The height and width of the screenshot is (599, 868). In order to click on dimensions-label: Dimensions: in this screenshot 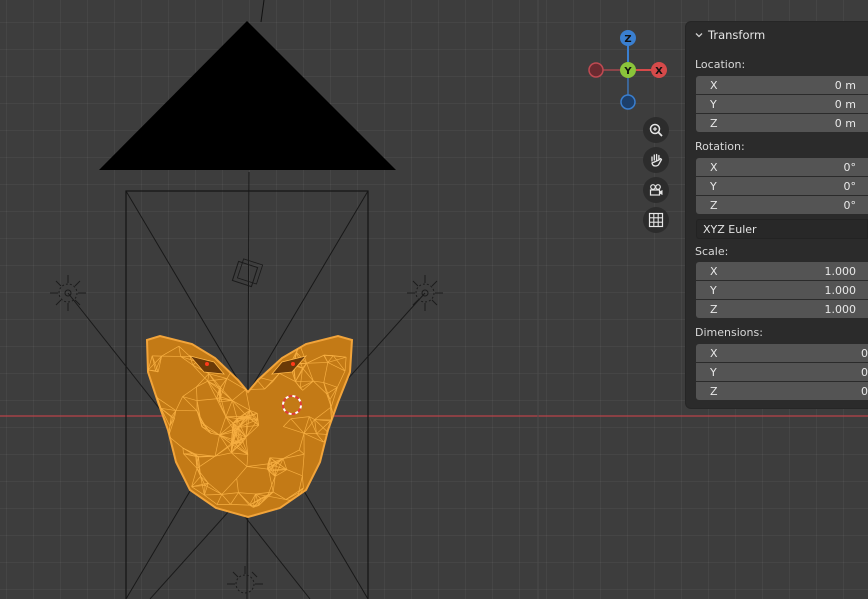, I will do `click(729, 332)`.